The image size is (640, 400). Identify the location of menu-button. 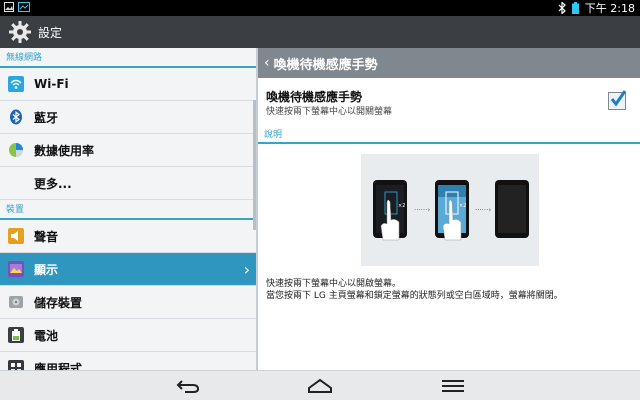
(453, 386).